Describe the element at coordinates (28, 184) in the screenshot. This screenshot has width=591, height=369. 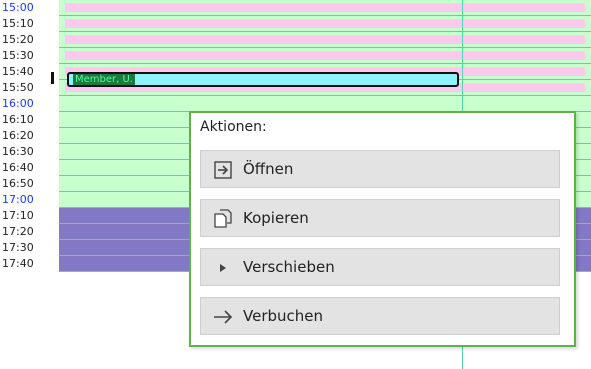
I see `time-label: 16:50` at that location.